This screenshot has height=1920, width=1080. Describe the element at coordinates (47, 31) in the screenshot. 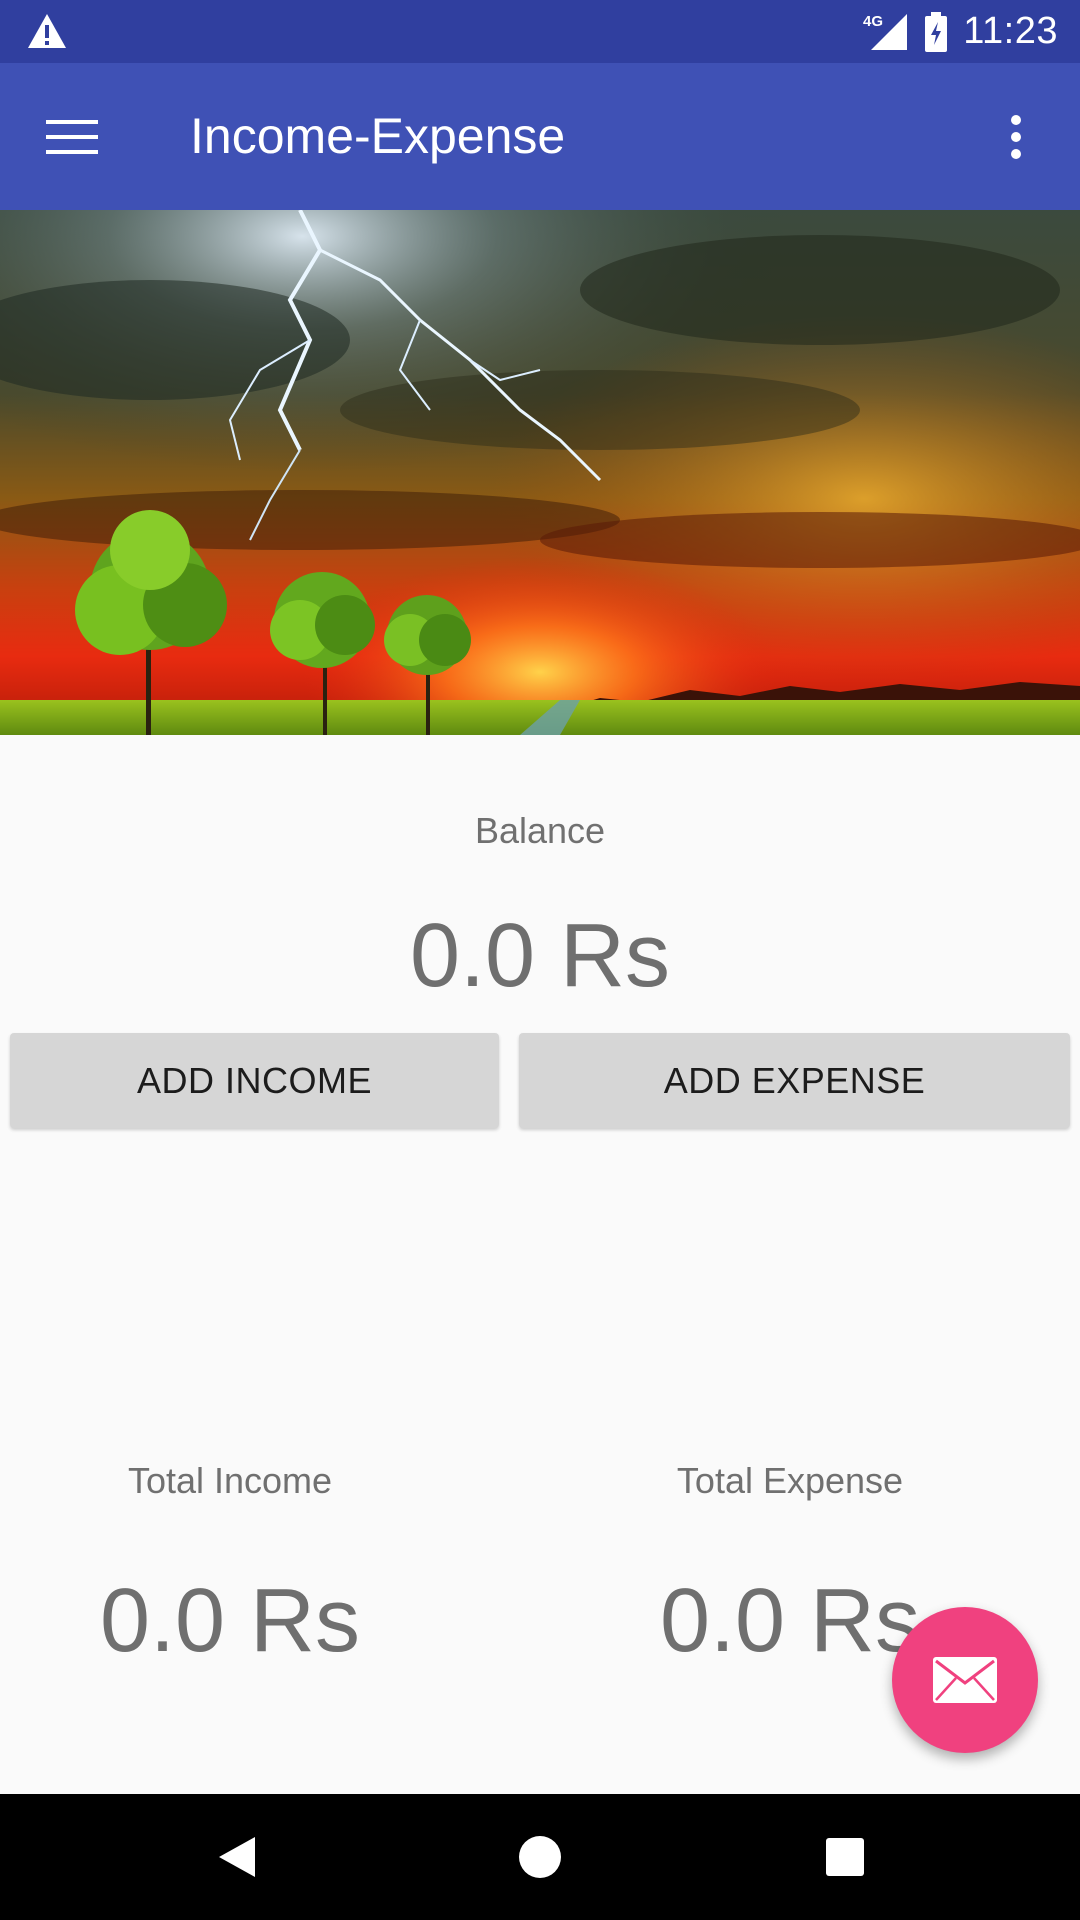

I see `warning-icon` at that location.